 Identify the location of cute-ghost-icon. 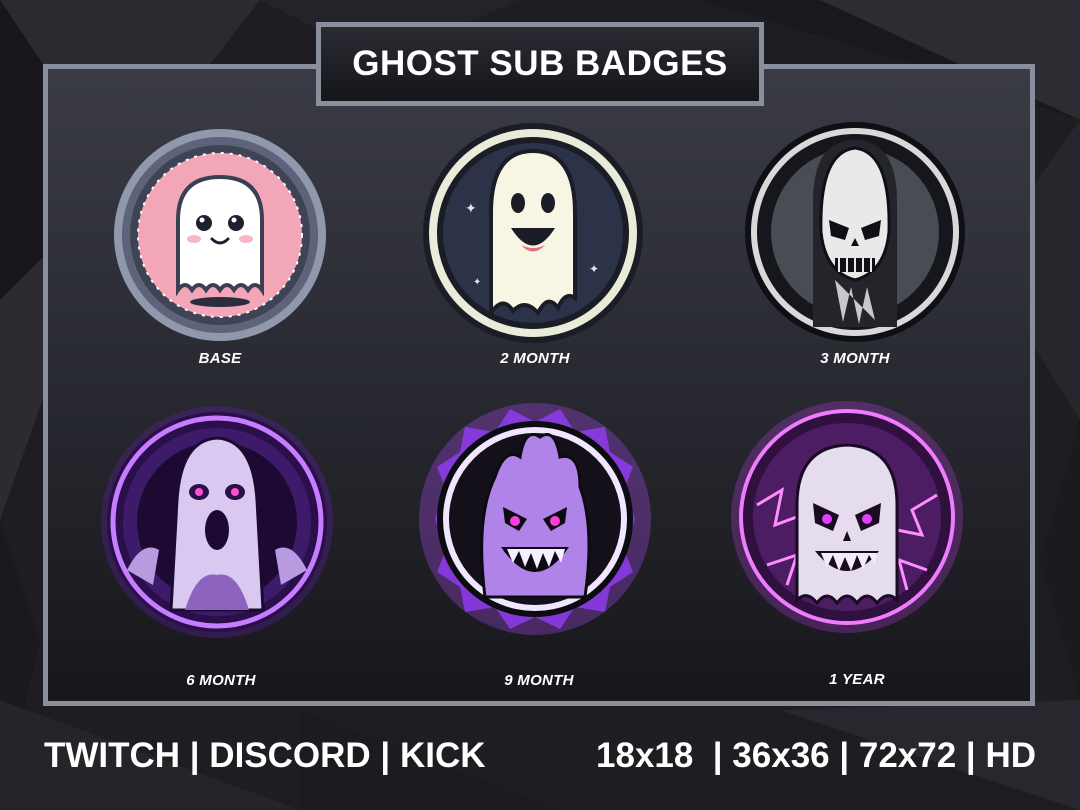
(220, 235).